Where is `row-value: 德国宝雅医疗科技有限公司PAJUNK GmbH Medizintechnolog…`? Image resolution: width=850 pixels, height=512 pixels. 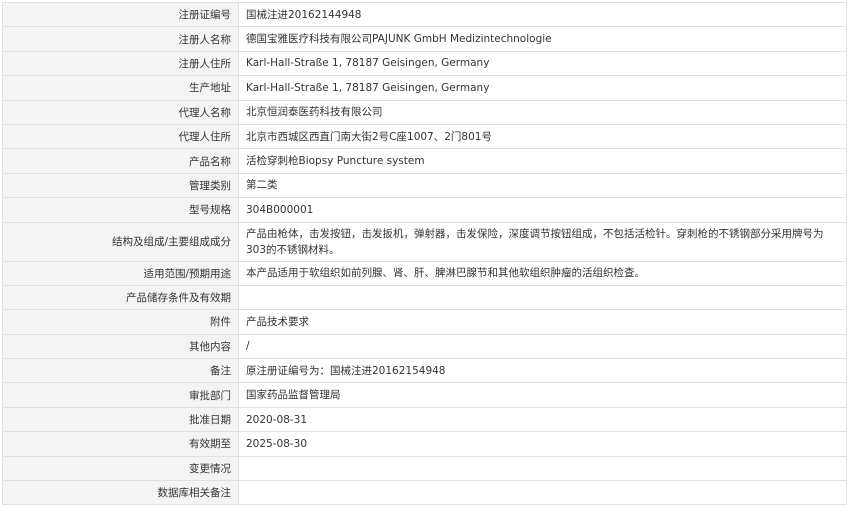
row-value: 德国宝雅医疗科技有限公司PAJUNK GmbH Medizintechnolog… is located at coordinates (542, 39).